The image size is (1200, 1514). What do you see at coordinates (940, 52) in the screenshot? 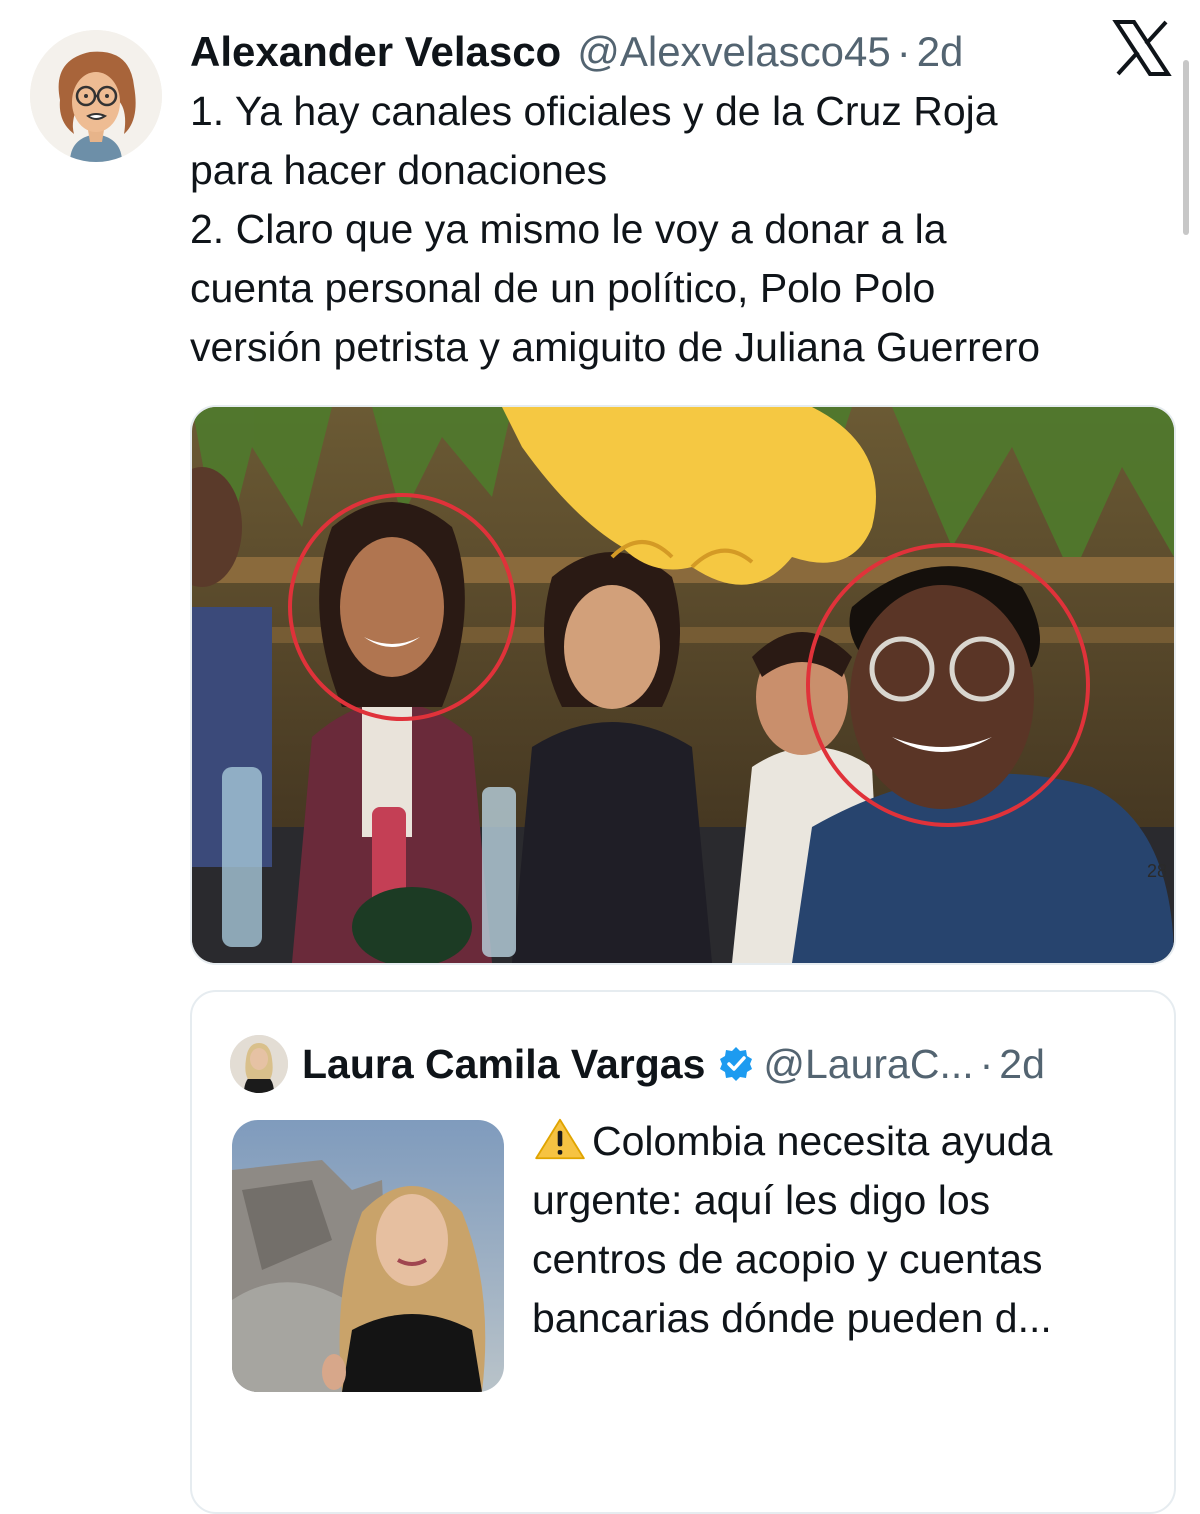
I see `tweet-timestamp: 2d` at bounding box center [940, 52].